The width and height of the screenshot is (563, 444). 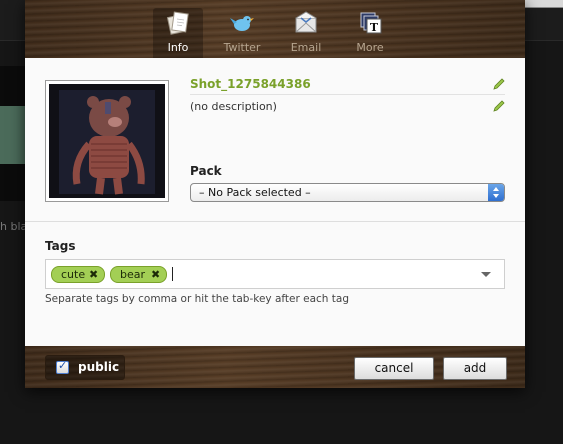 I want to click on svg-text: T, so click(x=374, y=27).